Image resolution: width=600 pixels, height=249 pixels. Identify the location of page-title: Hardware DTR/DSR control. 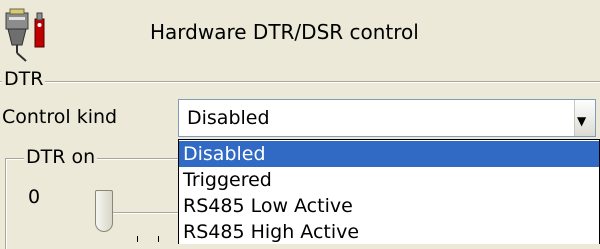
(284, 32).